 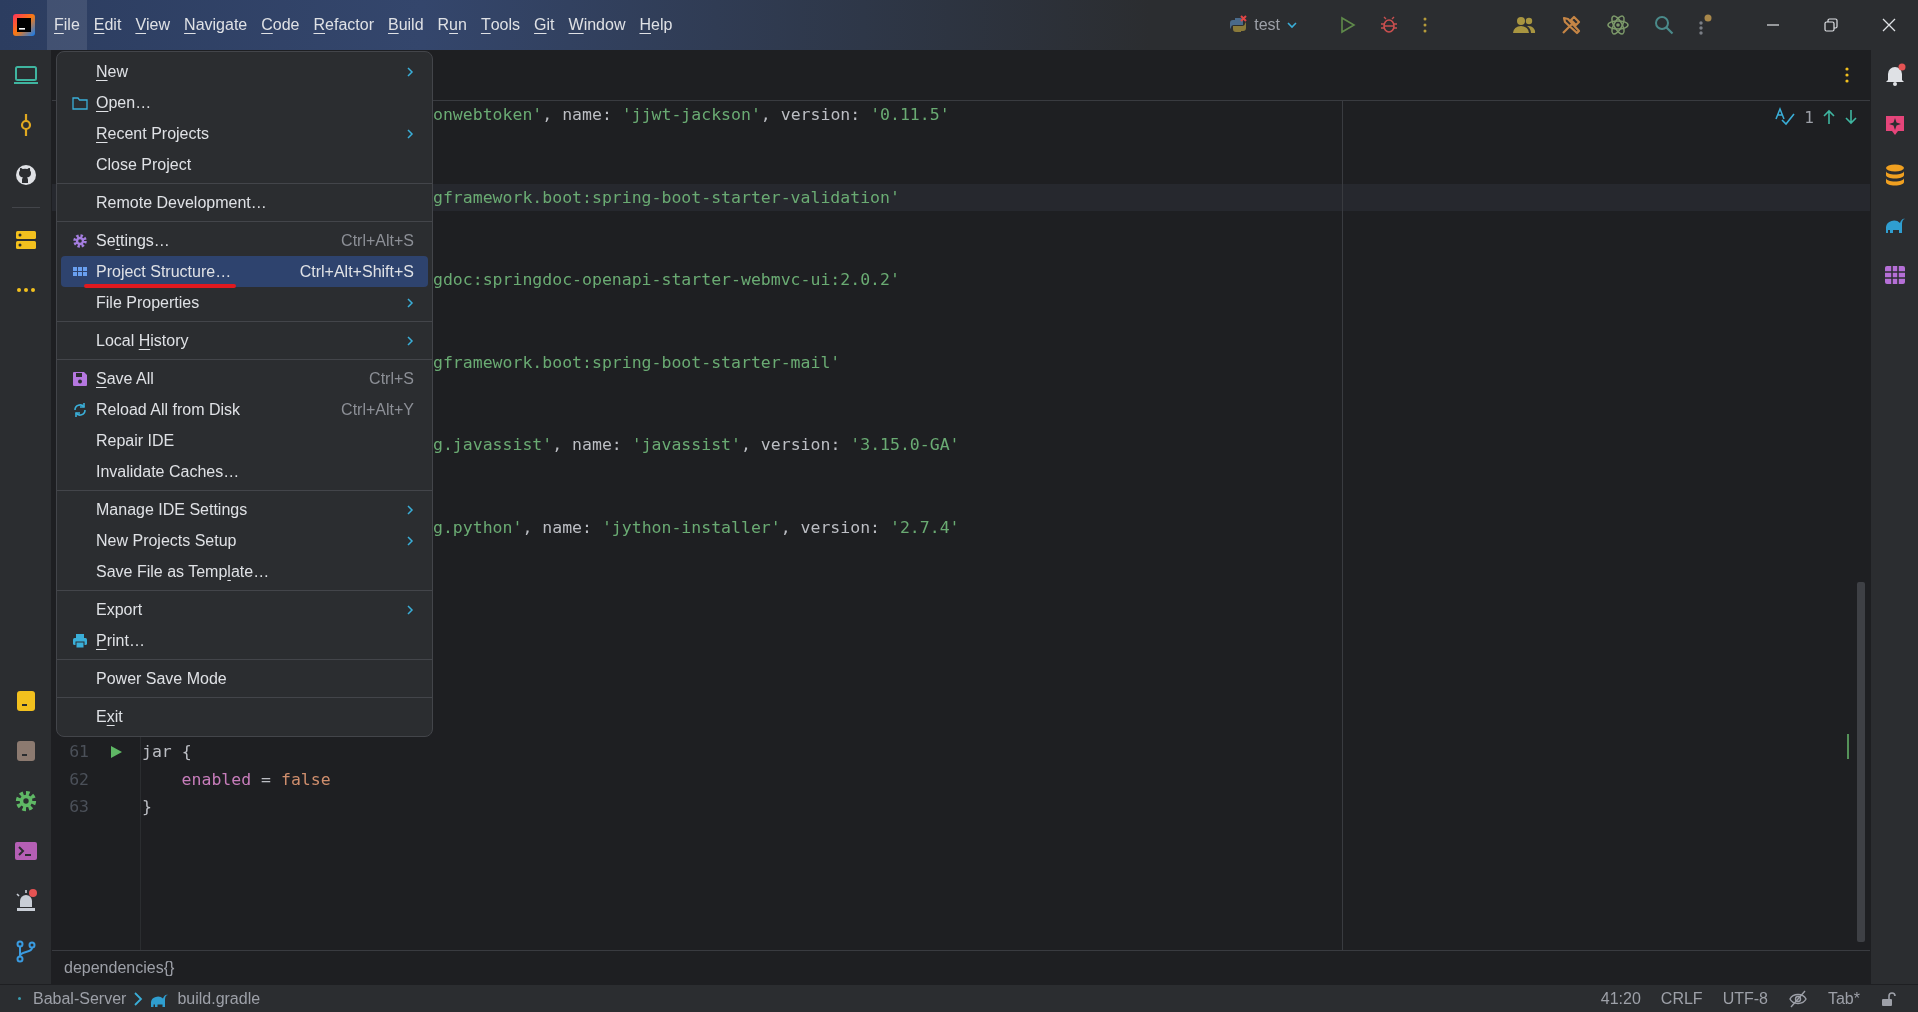 I want to click on breadcrumb-item: Babal-Server, so click(x=80, y=998).